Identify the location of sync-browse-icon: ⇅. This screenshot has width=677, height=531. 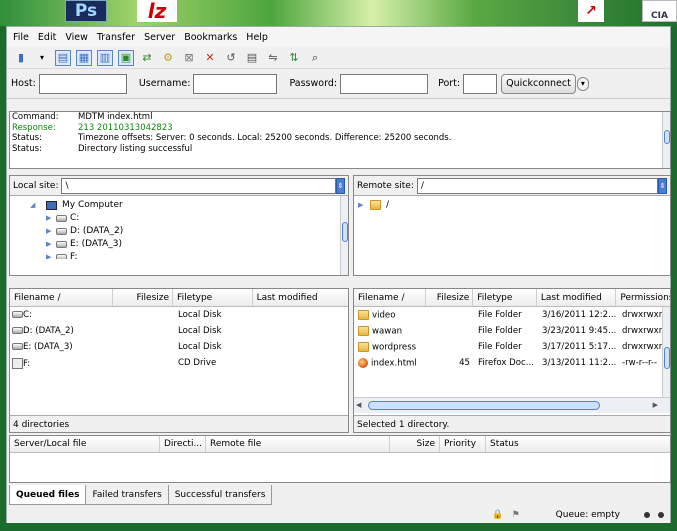
(294, 58).